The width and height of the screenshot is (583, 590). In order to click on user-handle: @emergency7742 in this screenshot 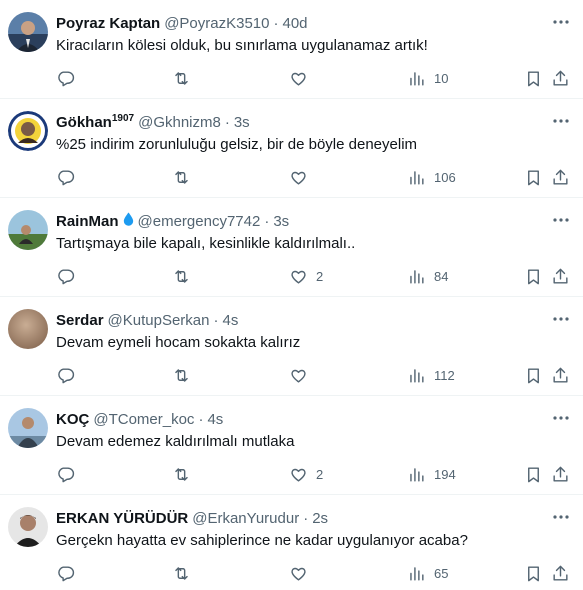, I will do `click(199, 222)`.